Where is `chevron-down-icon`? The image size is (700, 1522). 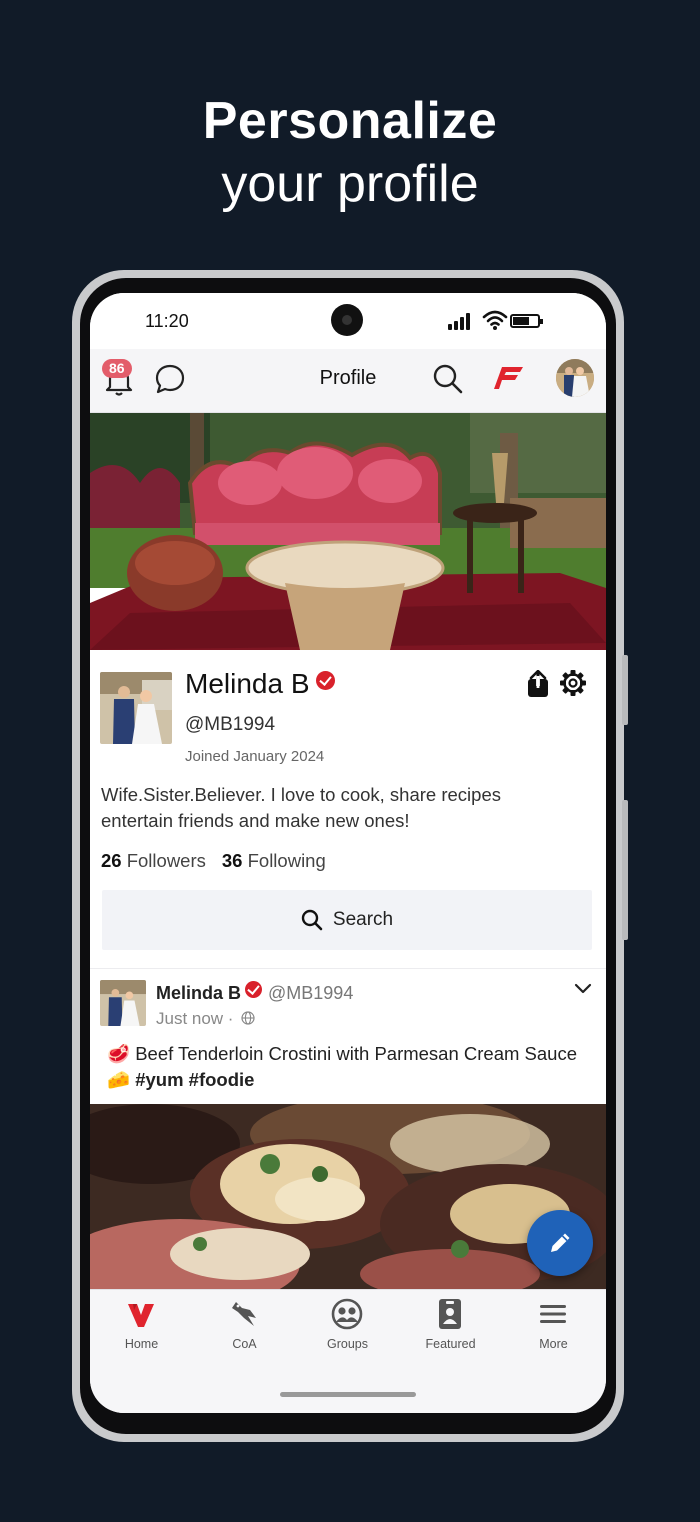 chevron-down-icon is located at coordinates (583, 989).